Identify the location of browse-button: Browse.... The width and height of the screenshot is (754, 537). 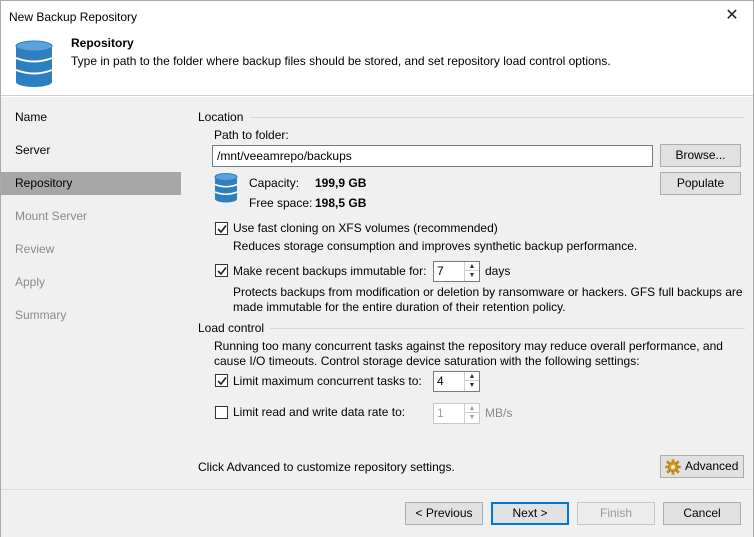
(700, 155).